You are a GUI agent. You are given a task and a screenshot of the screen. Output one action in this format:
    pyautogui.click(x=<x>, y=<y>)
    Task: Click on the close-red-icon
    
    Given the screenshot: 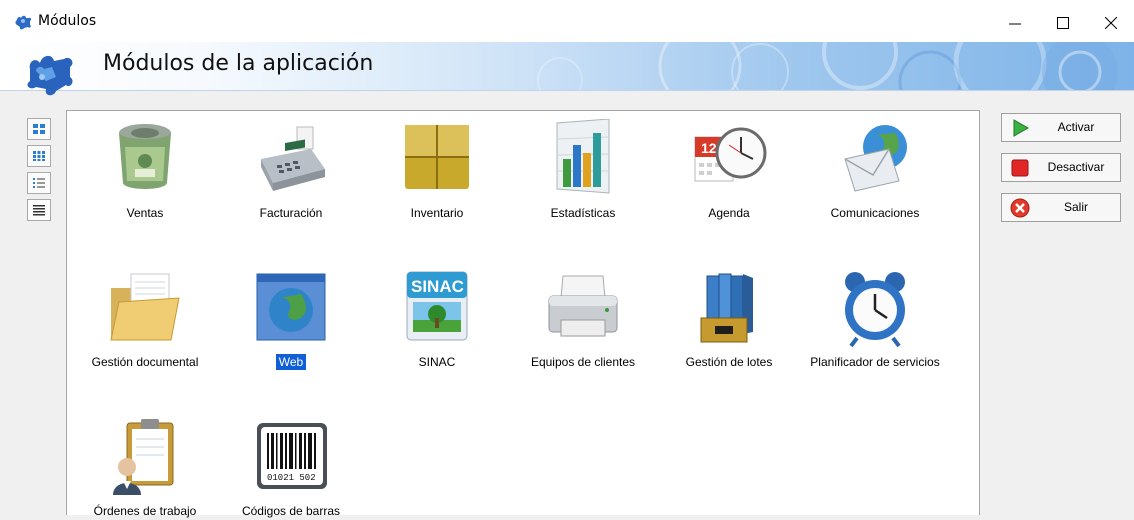 What is the action you would take?
    pyautogui.click(x=1020, y=208)
    